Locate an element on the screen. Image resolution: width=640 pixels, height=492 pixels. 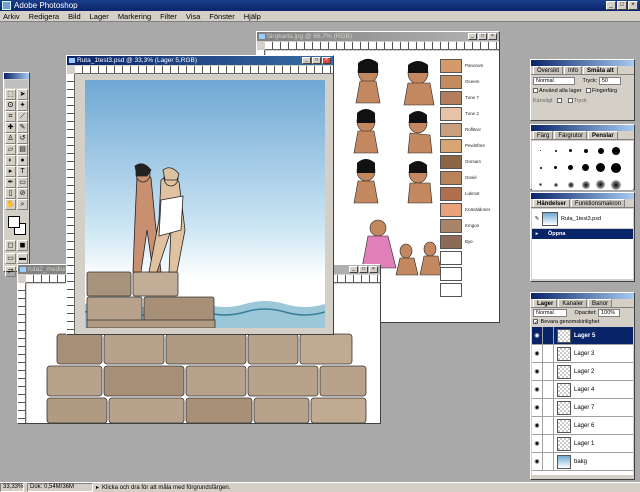
tab-oversikt: Översikt is located at coordinates (548, 70).